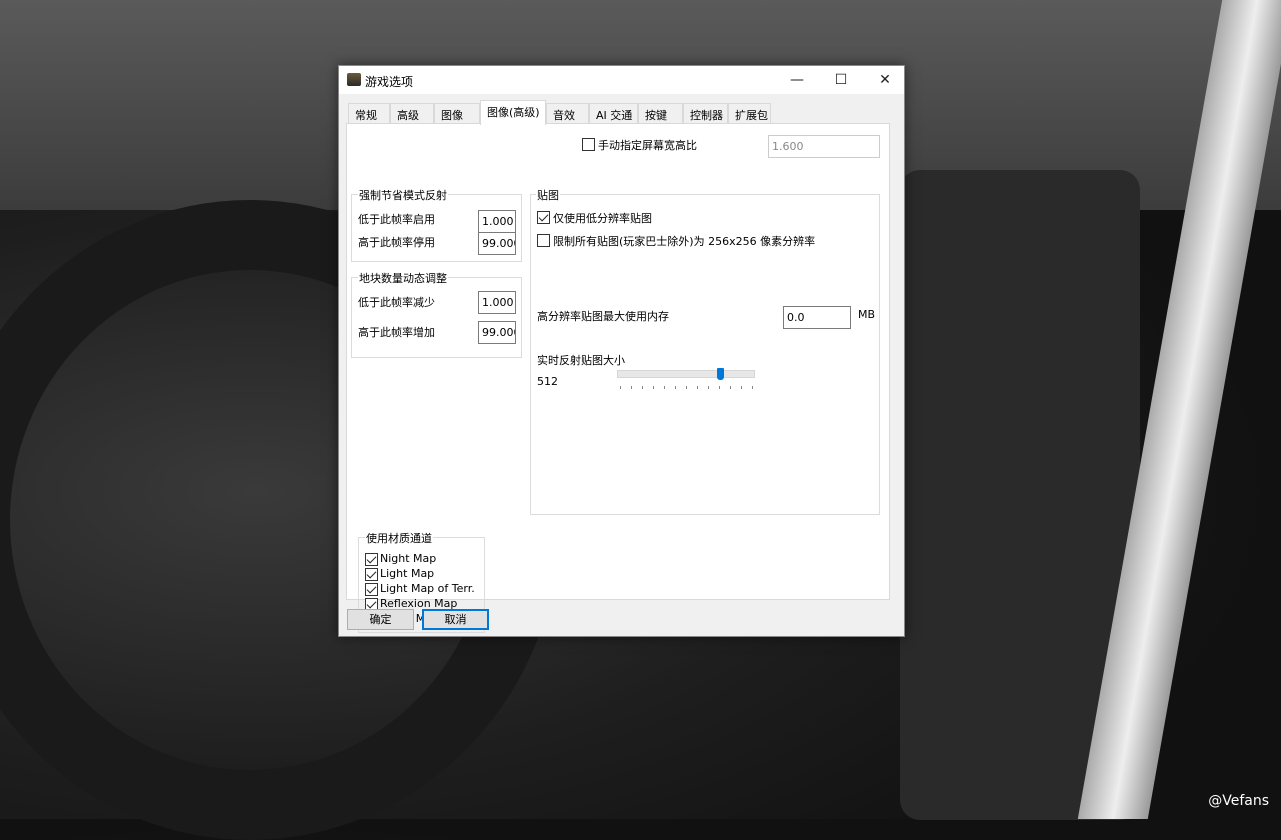  I want to click on reflection-enable-input: 1.000, so click(497, 221).